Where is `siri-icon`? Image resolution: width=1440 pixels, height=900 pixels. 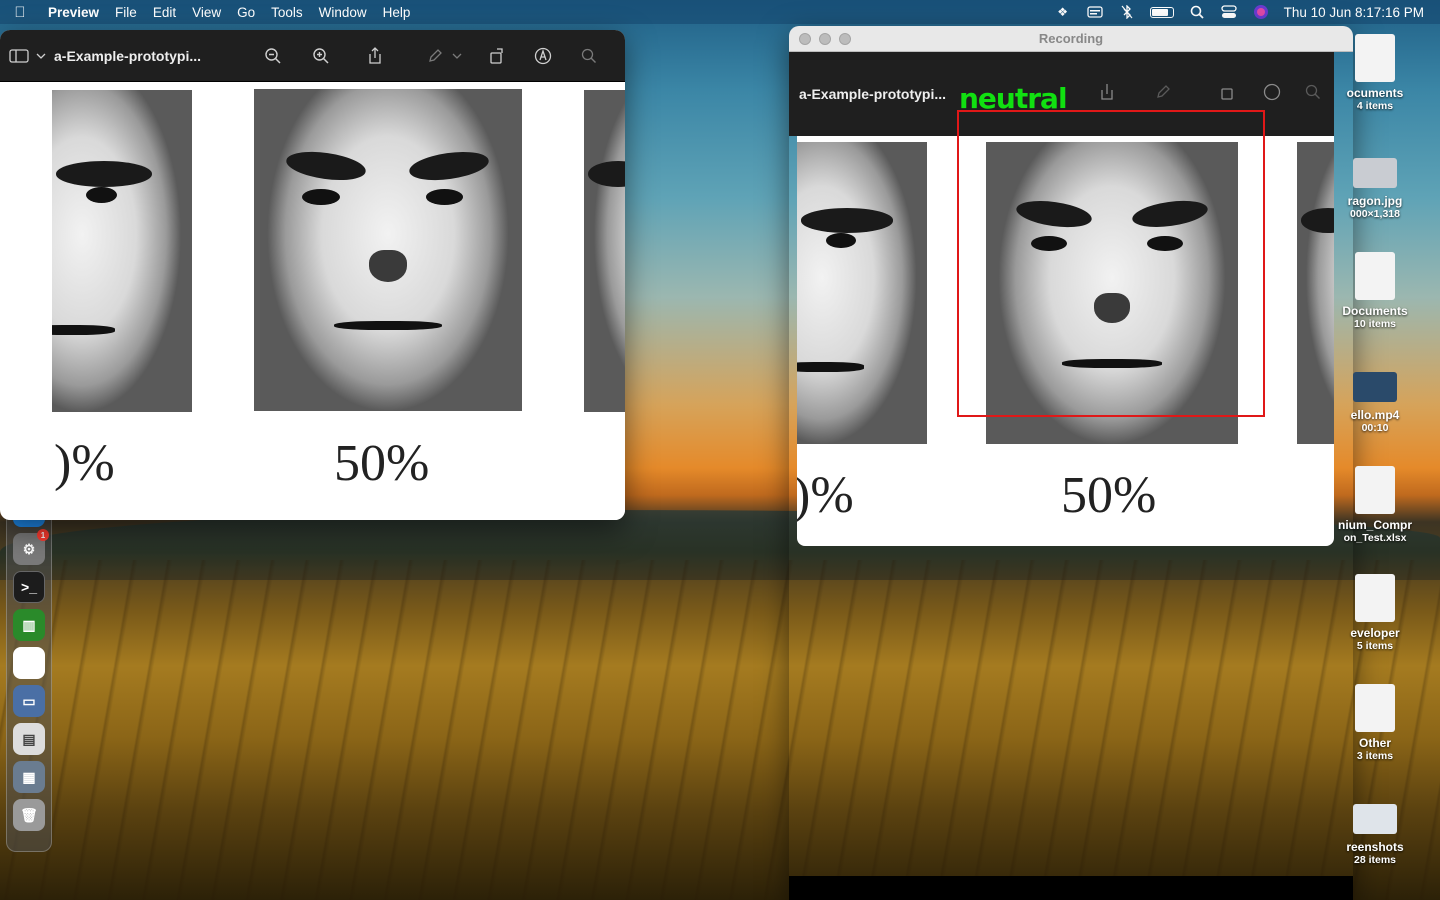 siri-icon is located at coordinates (1261, 12).